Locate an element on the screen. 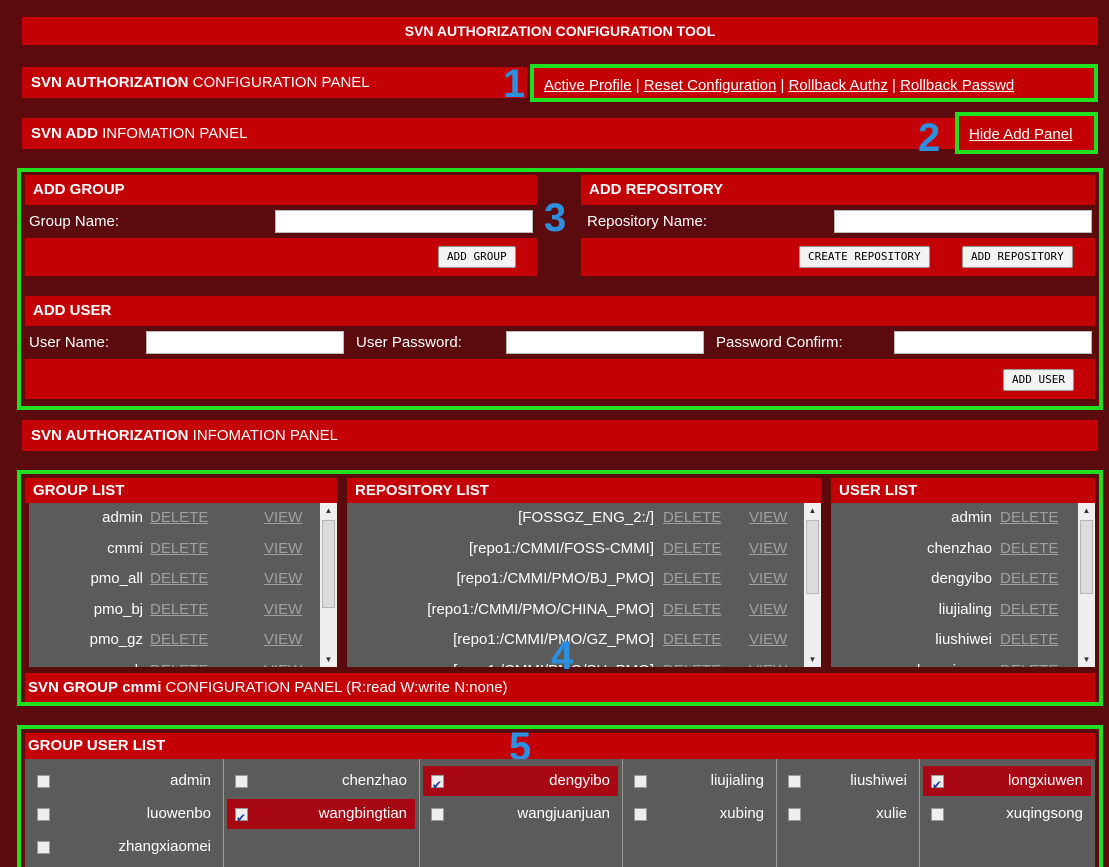 Image resolution: width=1109 pixels, height=867 pixels. group-user-item: wangbingtian is located at coordinates (321, 816).